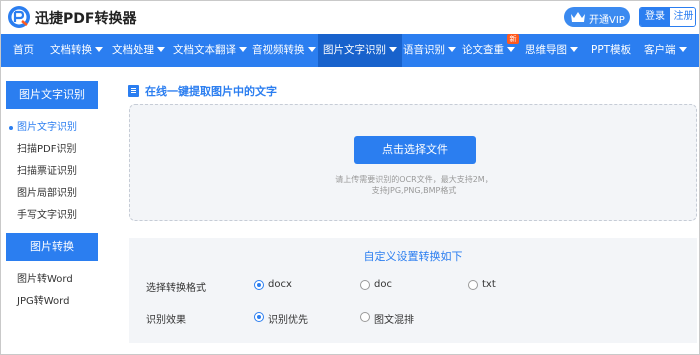 The width and height of the screenshot is (700, 355). What do you see at coordinates (394, 318) in the screenshot?
I see `option-mixed-layout-label: 图文混排` at bounding box center [394, 318].